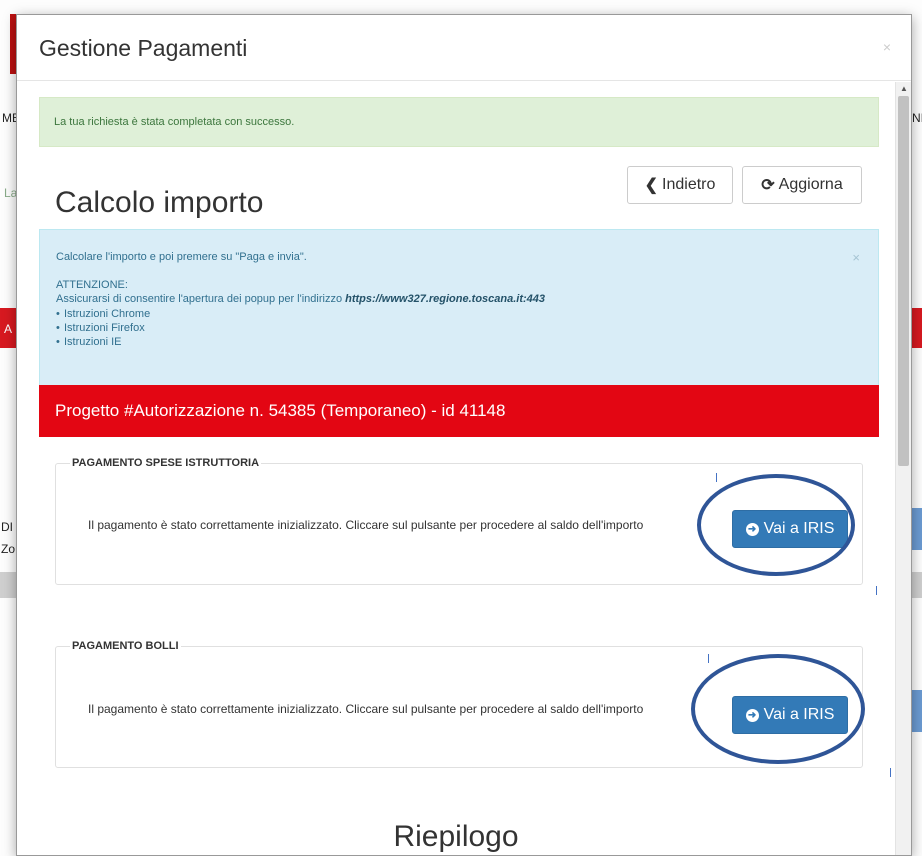 This screenshot has height=856, width=922. I want to click on chevron-left-icon: ❮, so click(651, 185).